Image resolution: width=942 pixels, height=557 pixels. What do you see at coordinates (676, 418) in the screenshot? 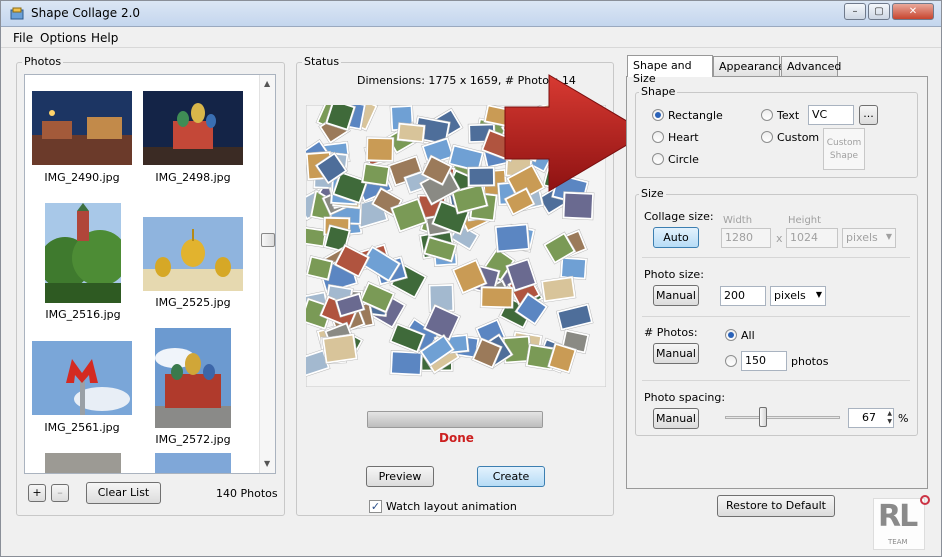
I see `spacing-manual-button: Manual` at bounding box center [676, 418].